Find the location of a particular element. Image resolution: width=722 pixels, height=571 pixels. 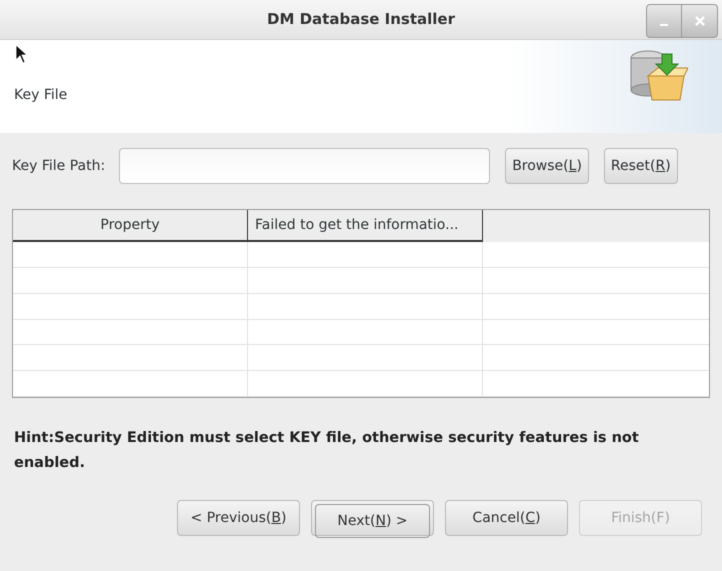

close-icon is located at coordinates (699, 21).